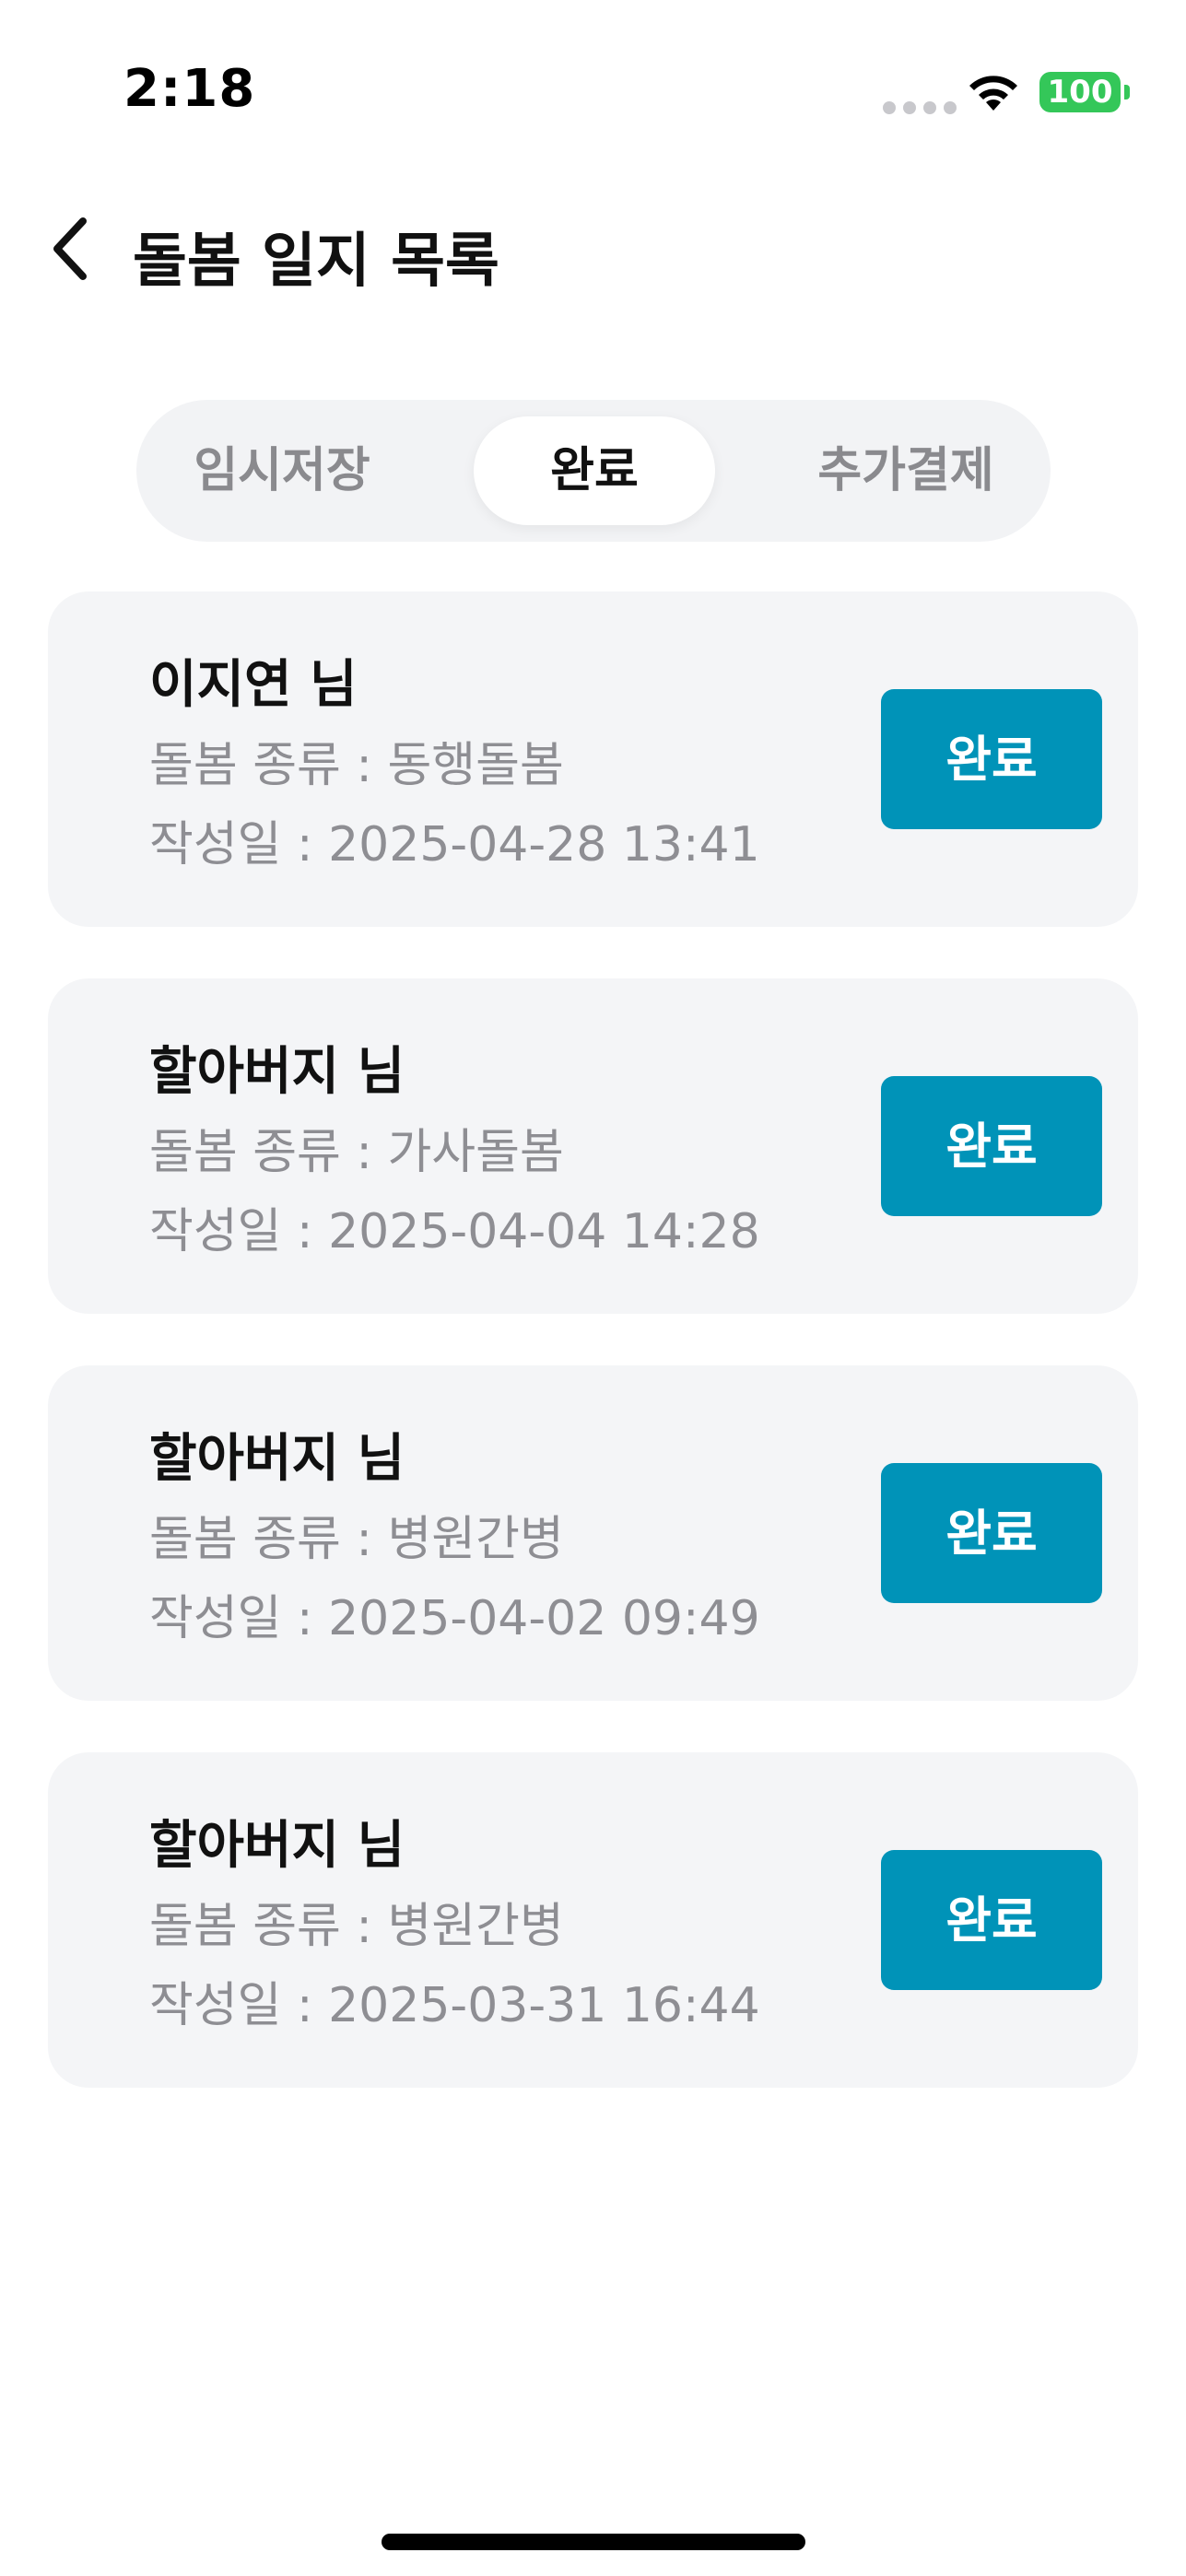  What do you see at coordinates (356, 765) in the screenshot?
I see `record-care-type: 돌봄 종류 : 동행돌봄` at bounding box center [356, 765].